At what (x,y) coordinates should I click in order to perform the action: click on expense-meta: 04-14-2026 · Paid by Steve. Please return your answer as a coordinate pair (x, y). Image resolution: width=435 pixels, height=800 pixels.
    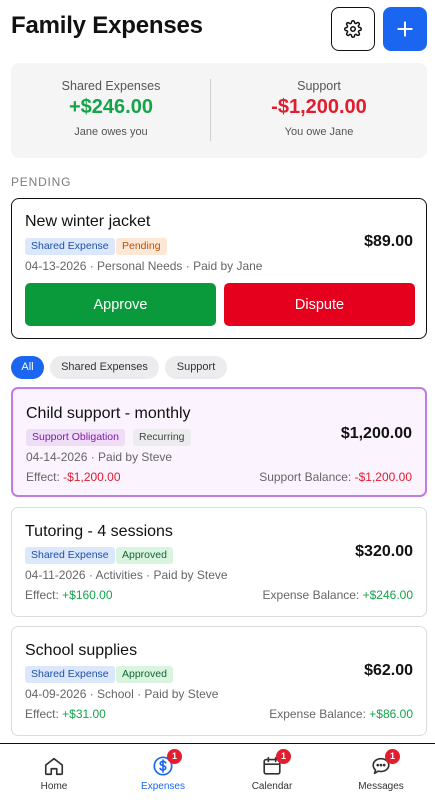
    Looking at the image, I should click on (99, 457).